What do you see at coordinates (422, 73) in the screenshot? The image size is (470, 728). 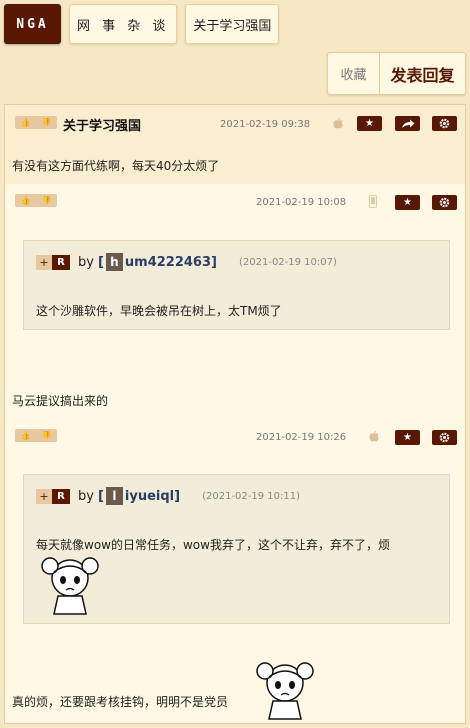 I see `reply-button: 发表回复` at bounding box center [422, 73].